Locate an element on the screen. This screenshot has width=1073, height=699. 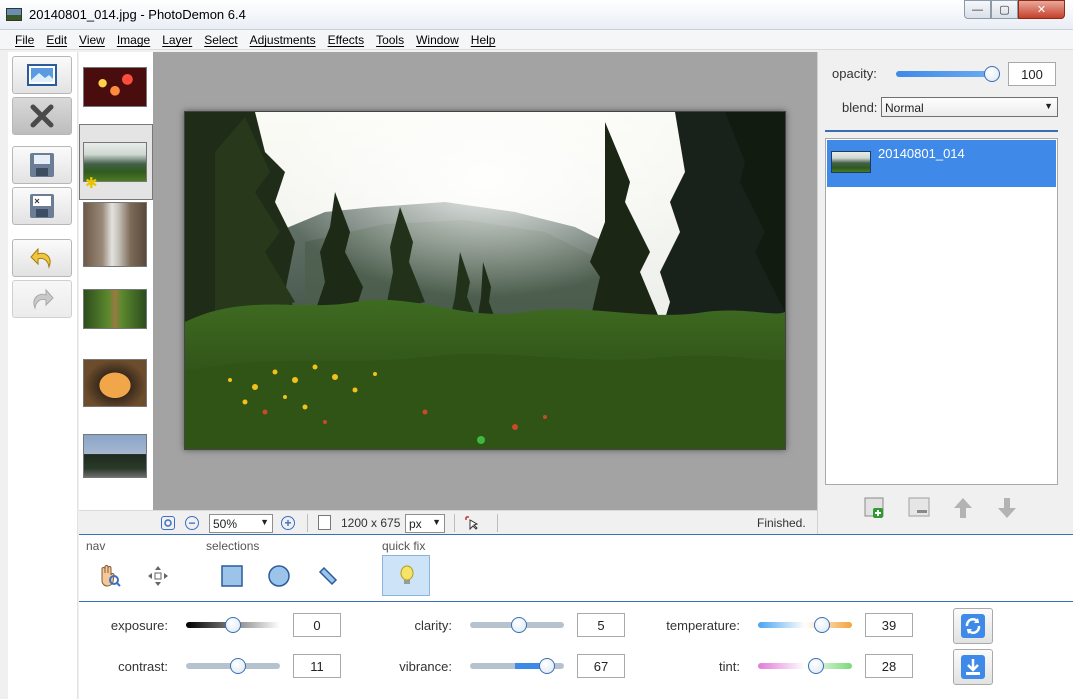
contrast-slider-thumb is located at coordinates (237, 666).